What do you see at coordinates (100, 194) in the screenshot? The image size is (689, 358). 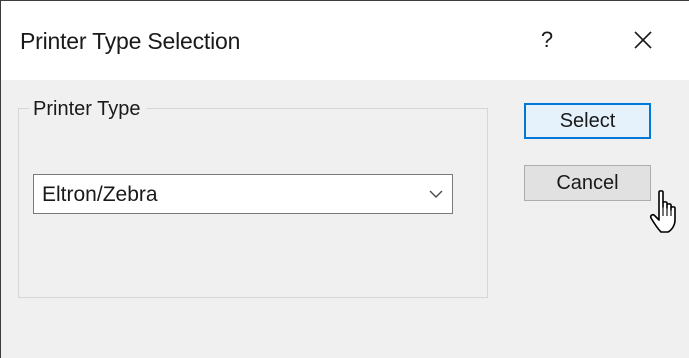 I see `printer-type-selected-value: Eltron/Zebra` at bounding box center [100, 194].